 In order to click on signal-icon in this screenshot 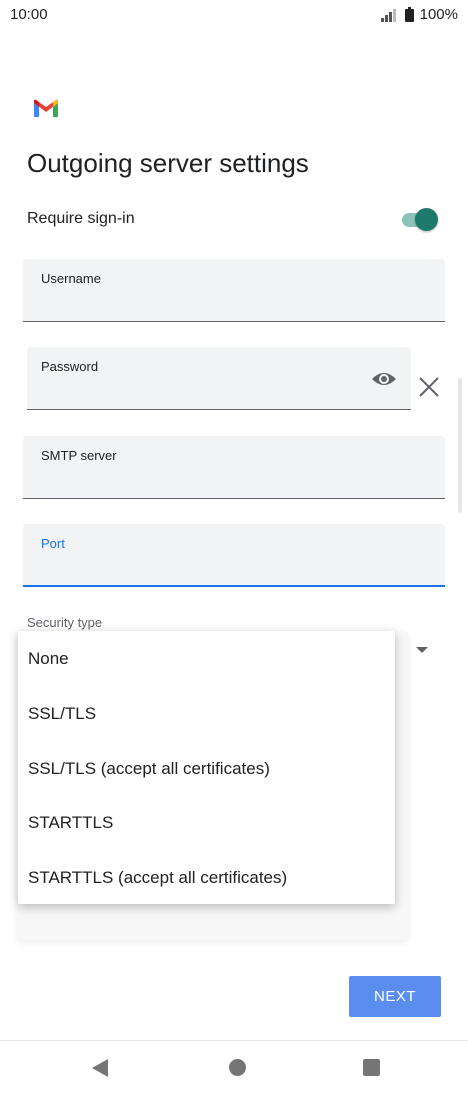, I will do `click(389, 15)`.